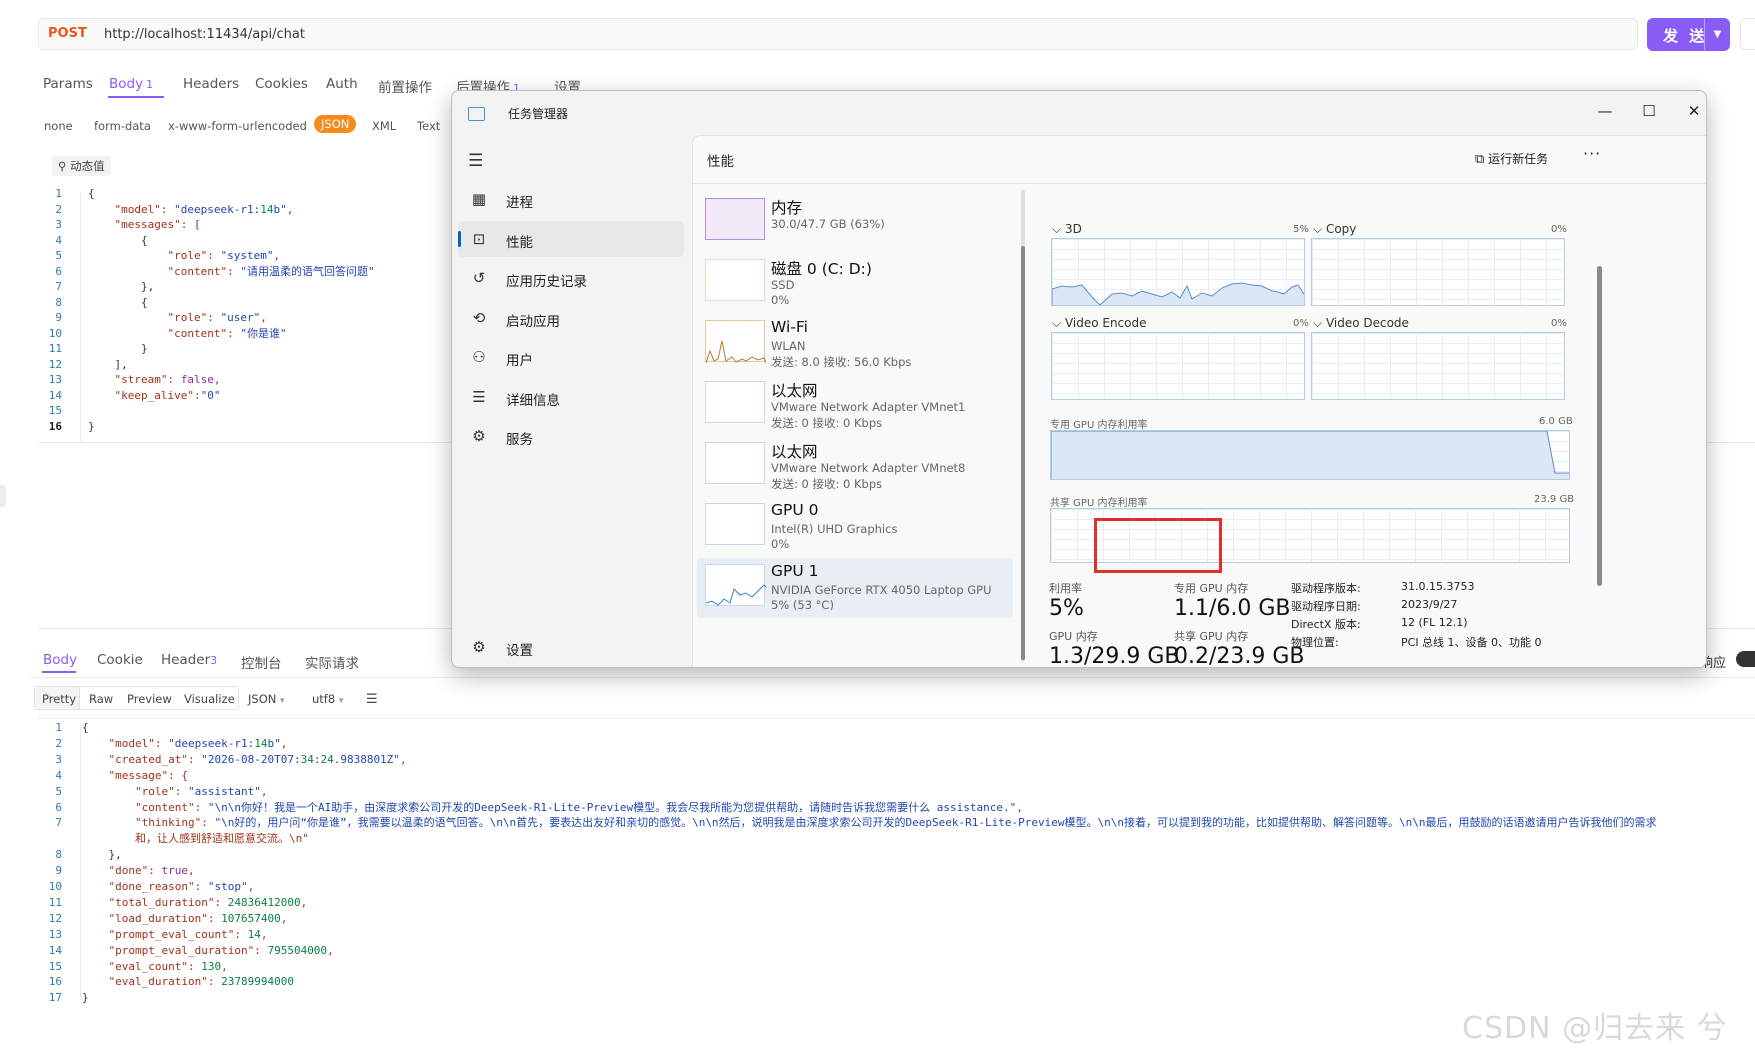 Image resolution: width=1755 pixels, height=1059 pixels. What do you see at coordinates (1599, 426) in the screenshot?
I see `details-scrollbar` at bounding box center [1599, 426].